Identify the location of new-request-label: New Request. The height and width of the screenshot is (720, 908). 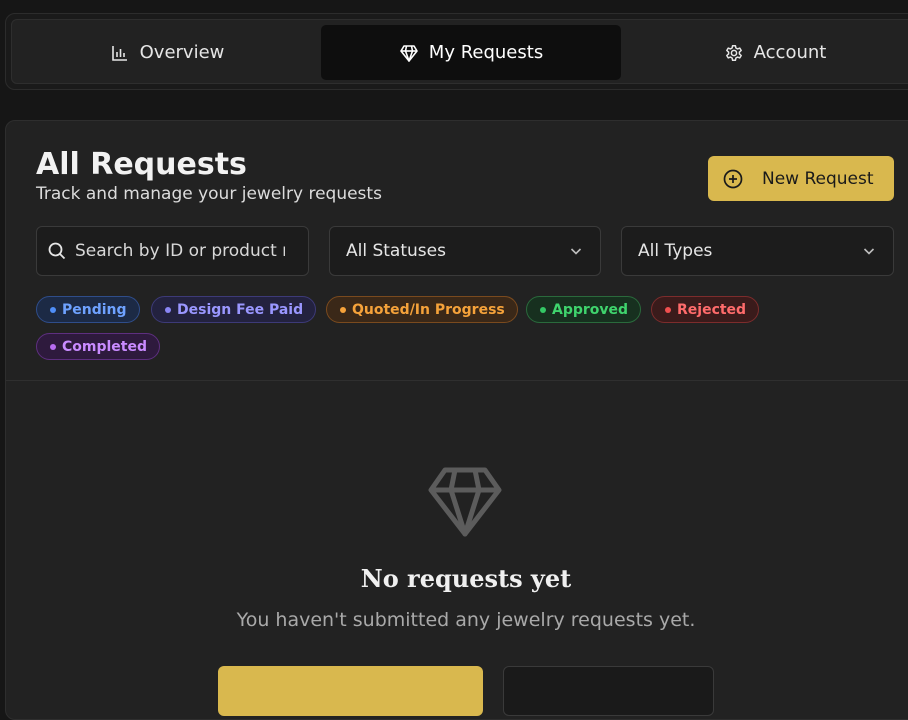
(818, 178).